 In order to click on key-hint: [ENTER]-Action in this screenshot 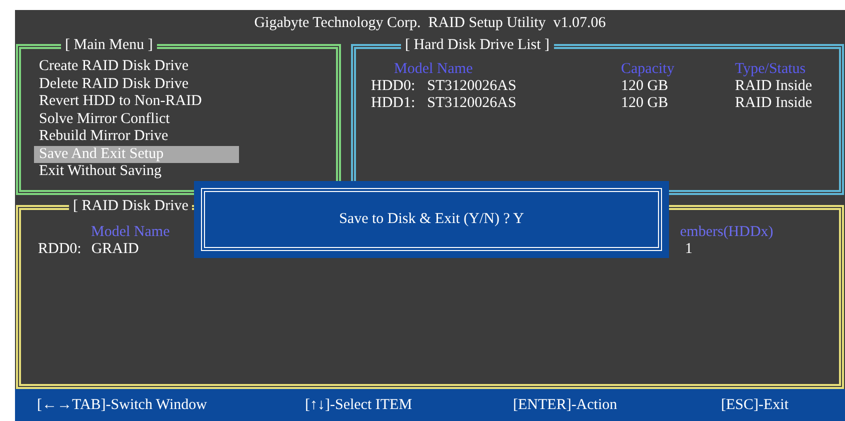, I will do `click(565, 405)`.